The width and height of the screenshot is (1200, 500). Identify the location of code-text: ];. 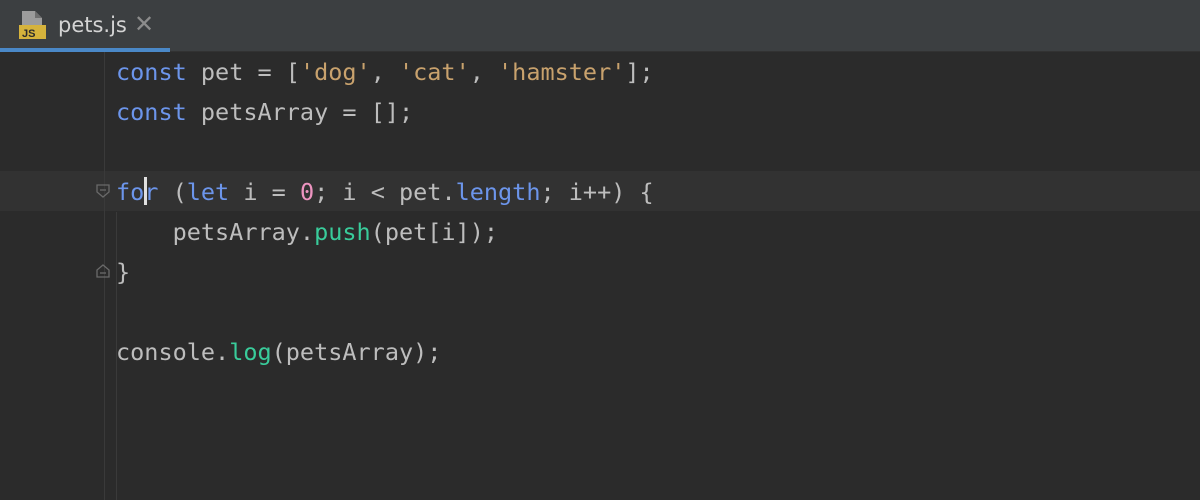
(639, 72).